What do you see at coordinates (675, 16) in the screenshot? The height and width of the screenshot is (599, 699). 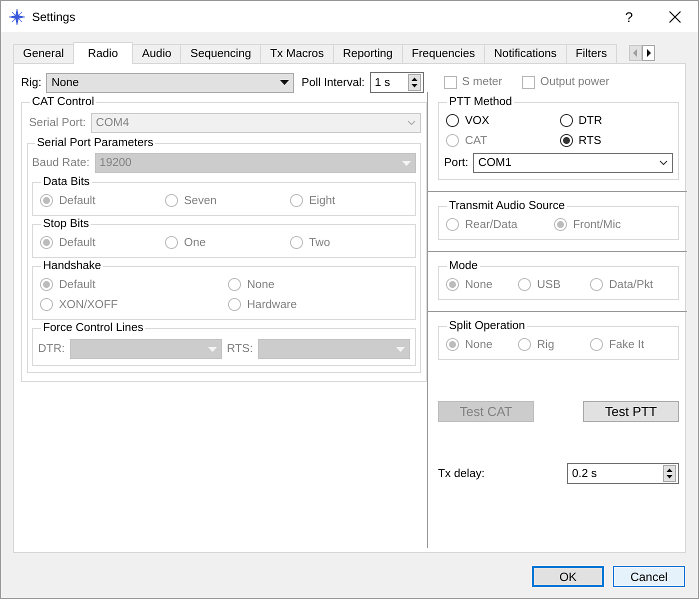 I see `close-icon` at bounding box center [675, 16].